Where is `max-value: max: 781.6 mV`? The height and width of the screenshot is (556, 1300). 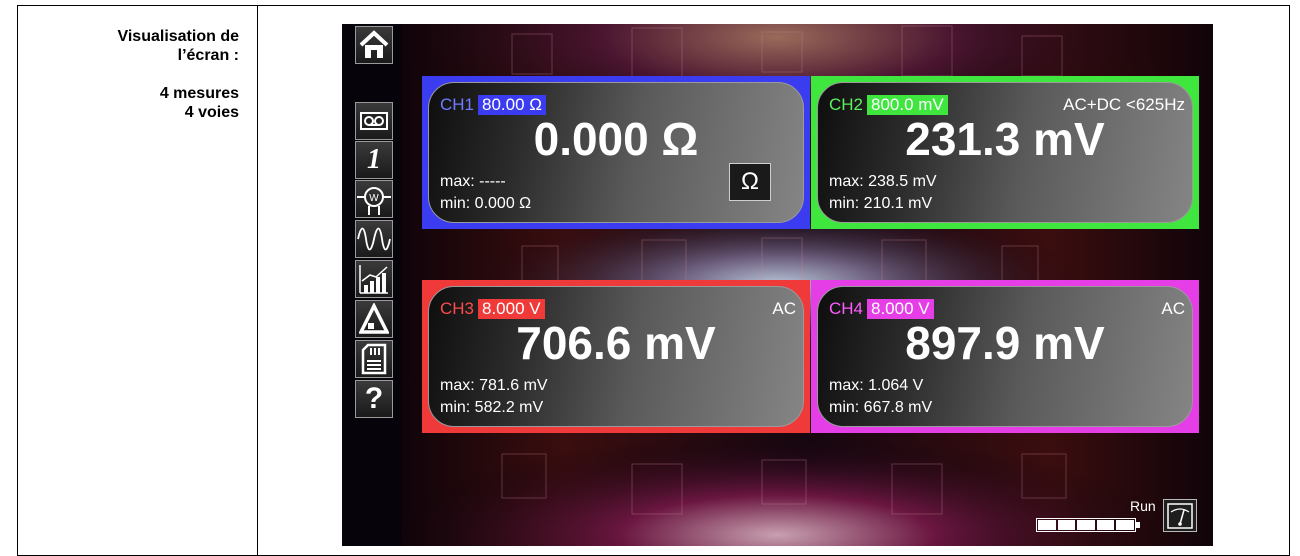
max-value: max: 781.6 mV is located at coordinates (494, 385).